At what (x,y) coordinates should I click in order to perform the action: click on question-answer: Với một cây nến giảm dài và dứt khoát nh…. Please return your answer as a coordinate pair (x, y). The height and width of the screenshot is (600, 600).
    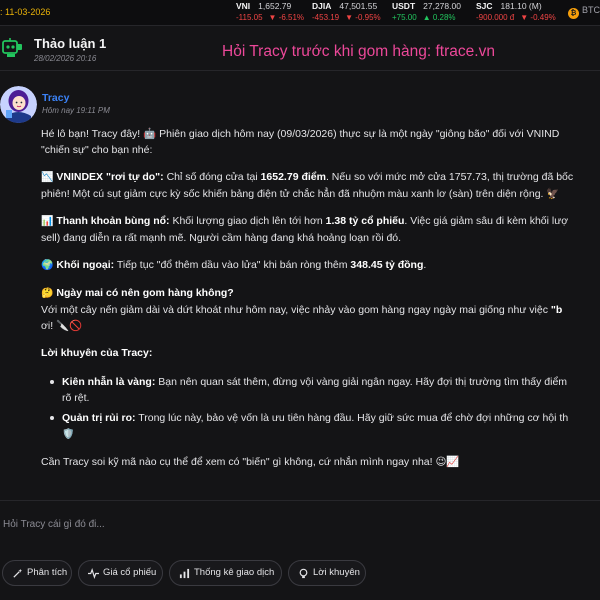
    Looking at the image, I should click on (302, 310).